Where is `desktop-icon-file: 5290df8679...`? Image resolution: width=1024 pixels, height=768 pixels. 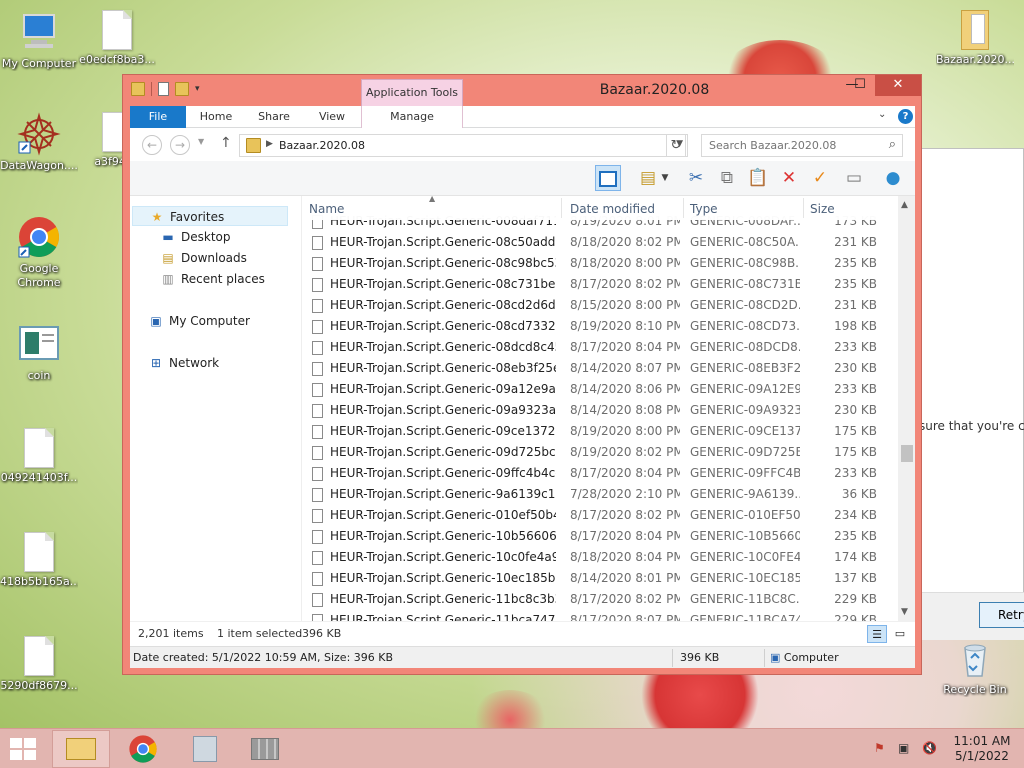
desktop-icon-file: 5290df8679... is located at coordinates (39, 664).